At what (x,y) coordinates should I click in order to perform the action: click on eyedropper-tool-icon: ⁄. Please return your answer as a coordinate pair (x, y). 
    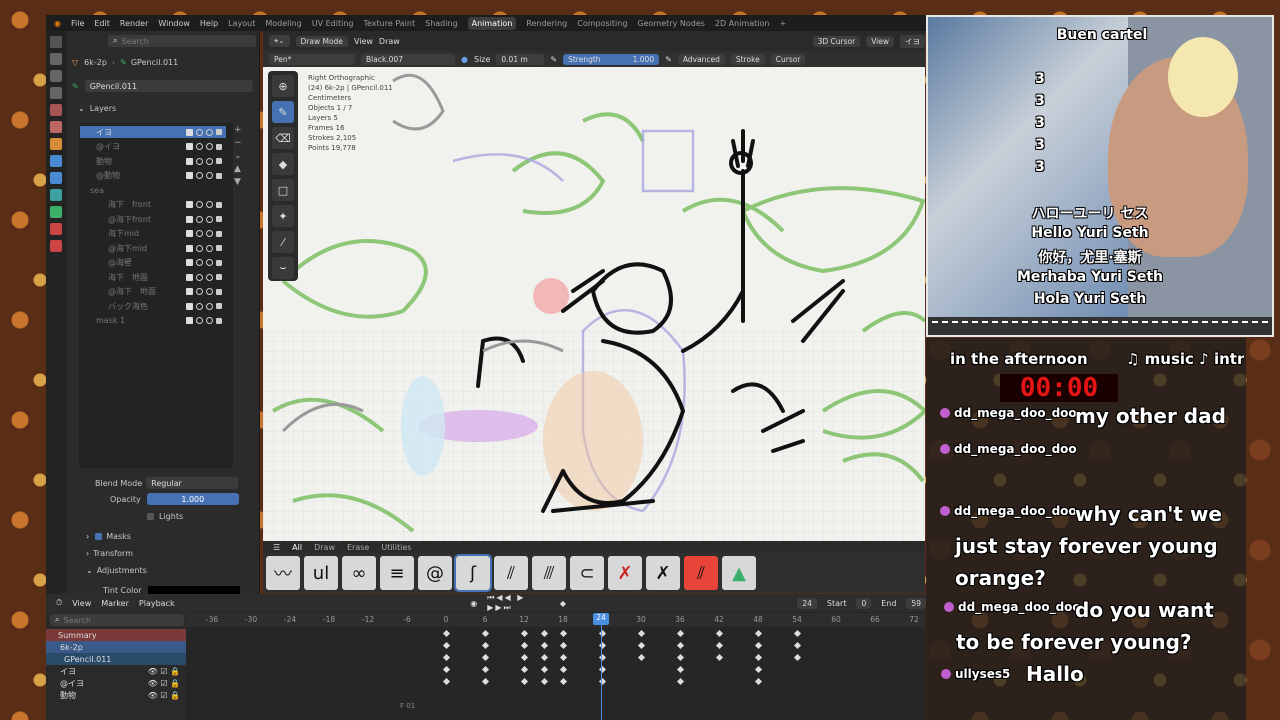
    Looking at the image, I should click on (283, 242).